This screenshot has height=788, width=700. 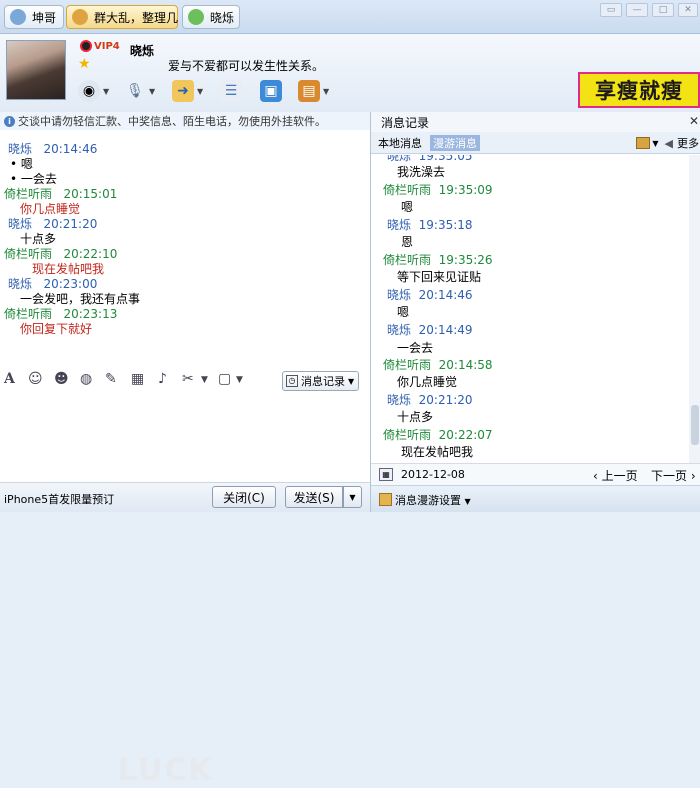 What do you see at coordinates (400, 143) in the screenshot?
I see `tab-local-messages: 本地消息` at bounding box center [400, 143].